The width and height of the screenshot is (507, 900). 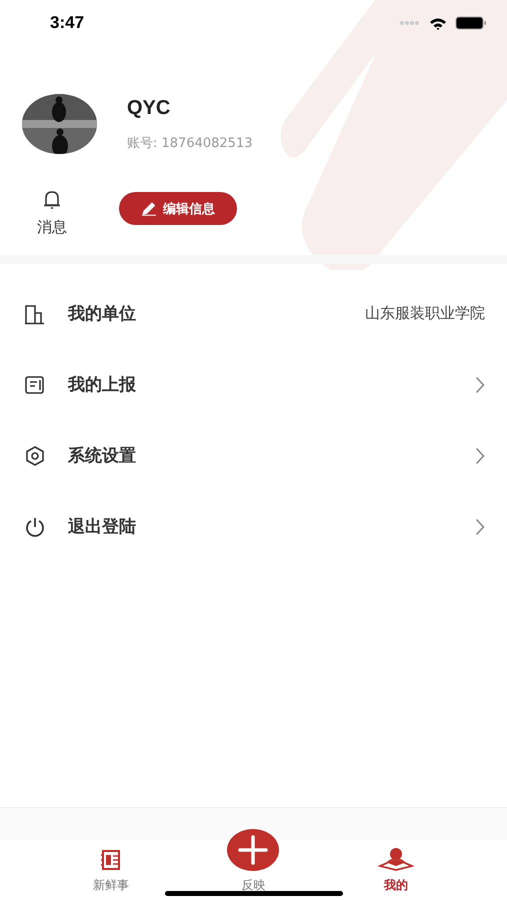 I want to click on news-icon, so click(x=111, y=860).